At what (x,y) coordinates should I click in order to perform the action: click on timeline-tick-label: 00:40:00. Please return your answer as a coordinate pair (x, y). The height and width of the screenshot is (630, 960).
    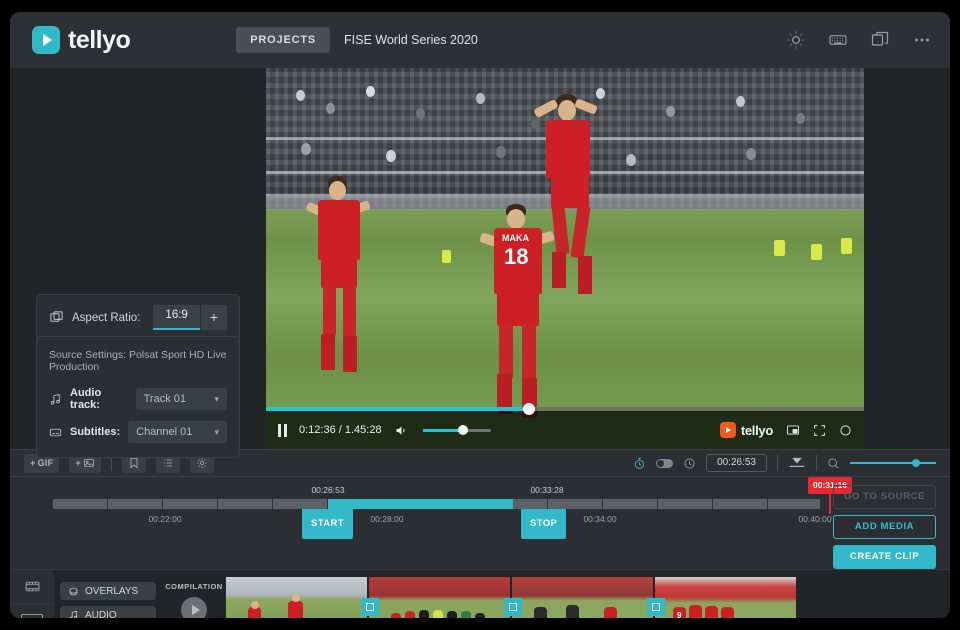
    Looking at the image, I should click on (815, 519).